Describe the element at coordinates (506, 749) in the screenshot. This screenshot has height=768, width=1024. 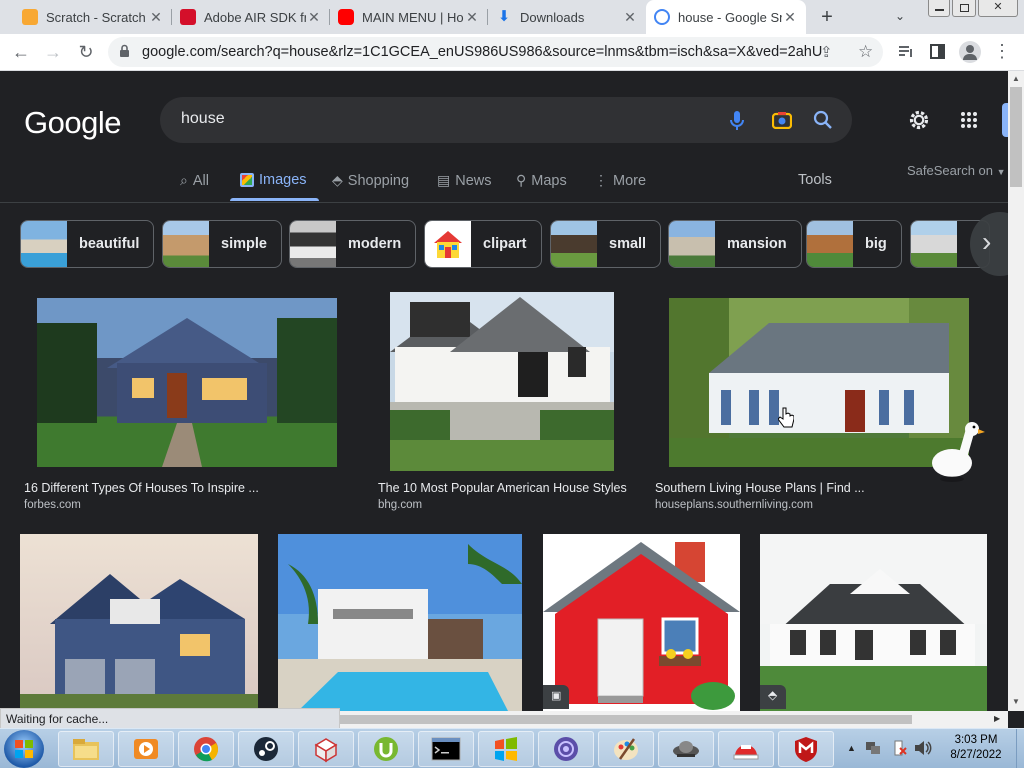
I see `windows-flag-icon` at that location.